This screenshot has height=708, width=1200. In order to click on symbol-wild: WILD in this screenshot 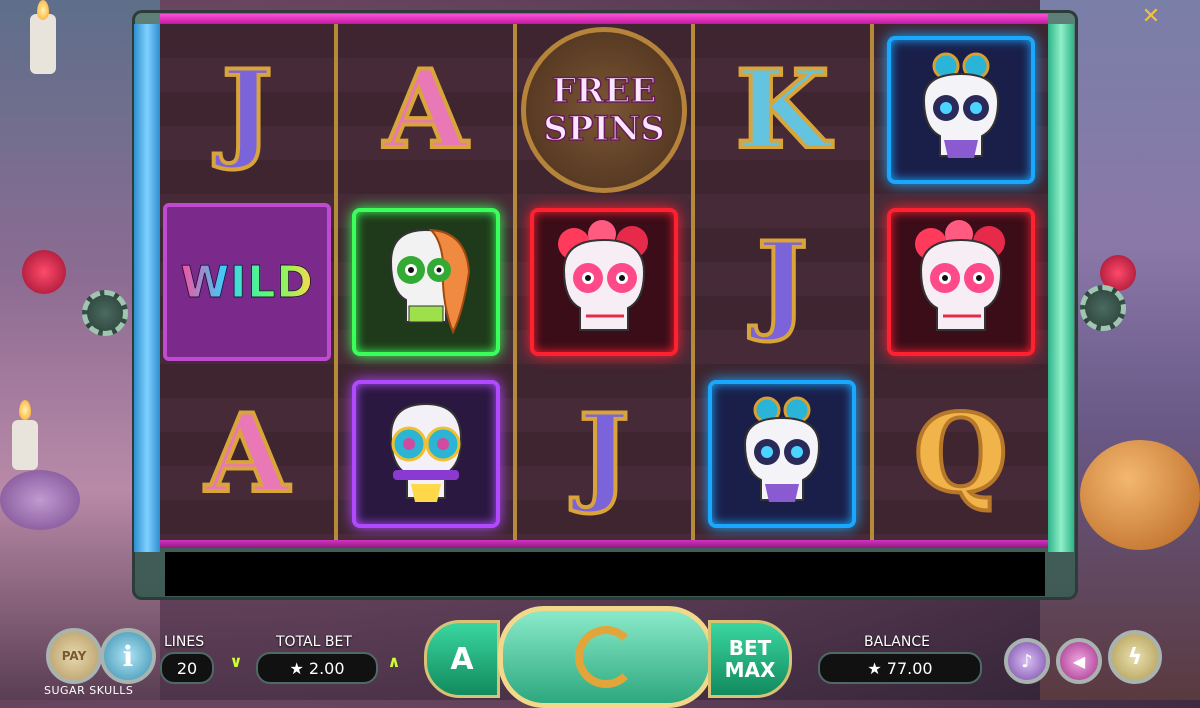, I will do `click(247, 282)`.